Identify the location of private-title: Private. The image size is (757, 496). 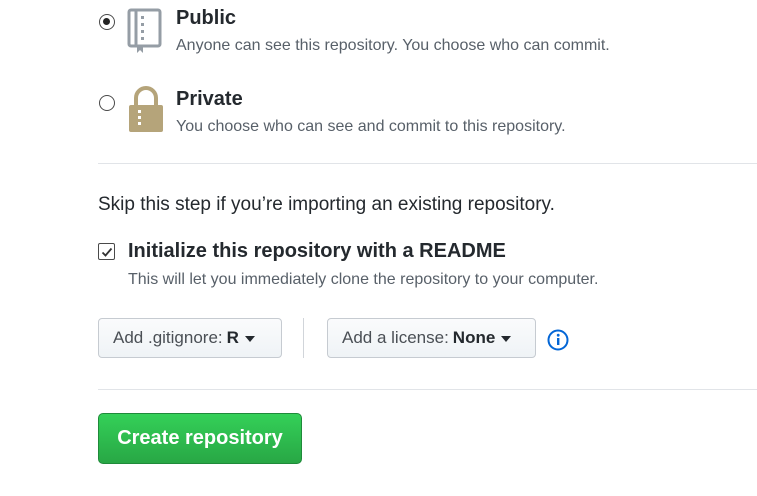
(209, 99).